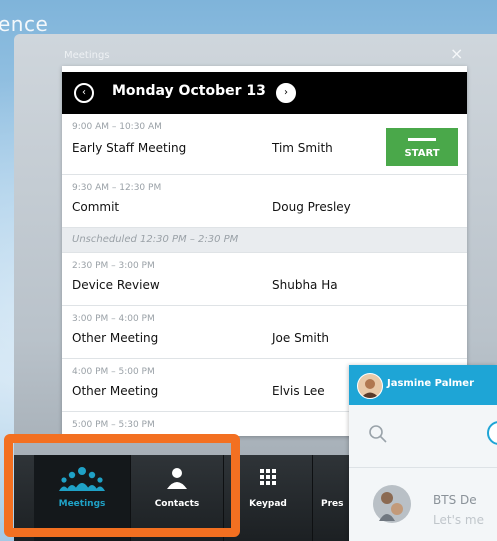 The width and height of the screenshot is (497, 541). I want to click on chat-header: Jasmine Palmer, so click(423, 385).